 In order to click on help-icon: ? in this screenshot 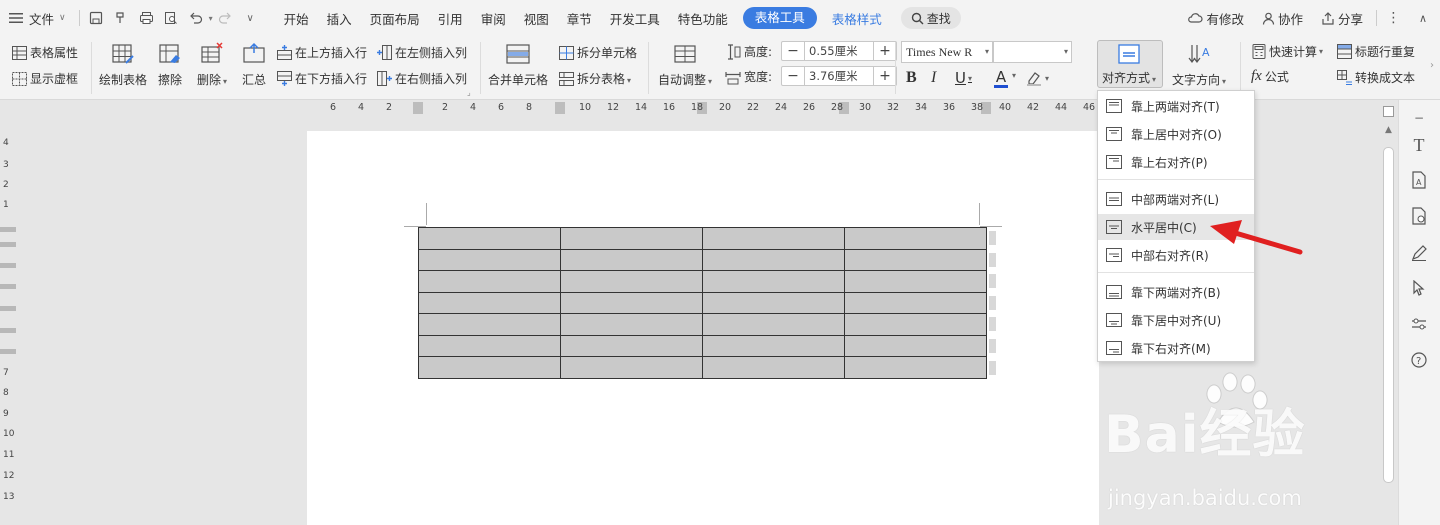, I will do `click(1419, 360)`.